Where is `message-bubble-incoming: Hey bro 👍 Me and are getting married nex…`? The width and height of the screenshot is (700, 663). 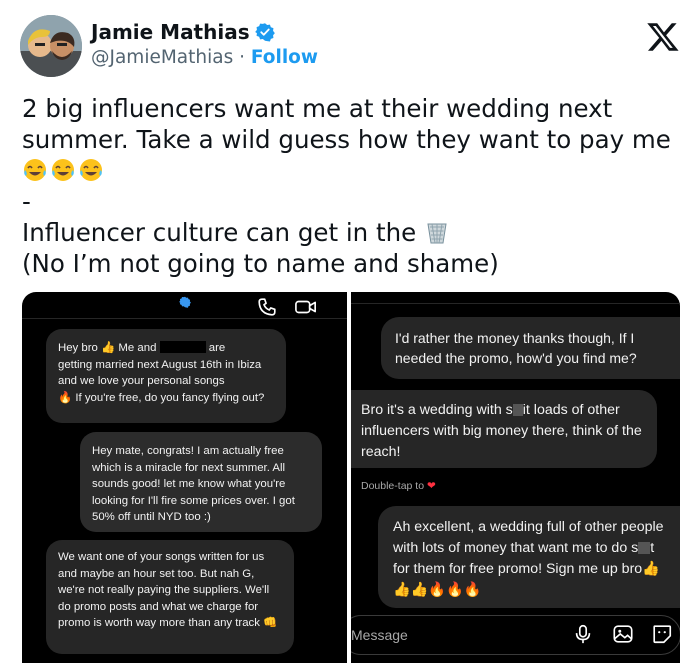 message-bubble-incoming: Hey bro 👍 Me and are getting married nex… is located at coordinates (166, 376).